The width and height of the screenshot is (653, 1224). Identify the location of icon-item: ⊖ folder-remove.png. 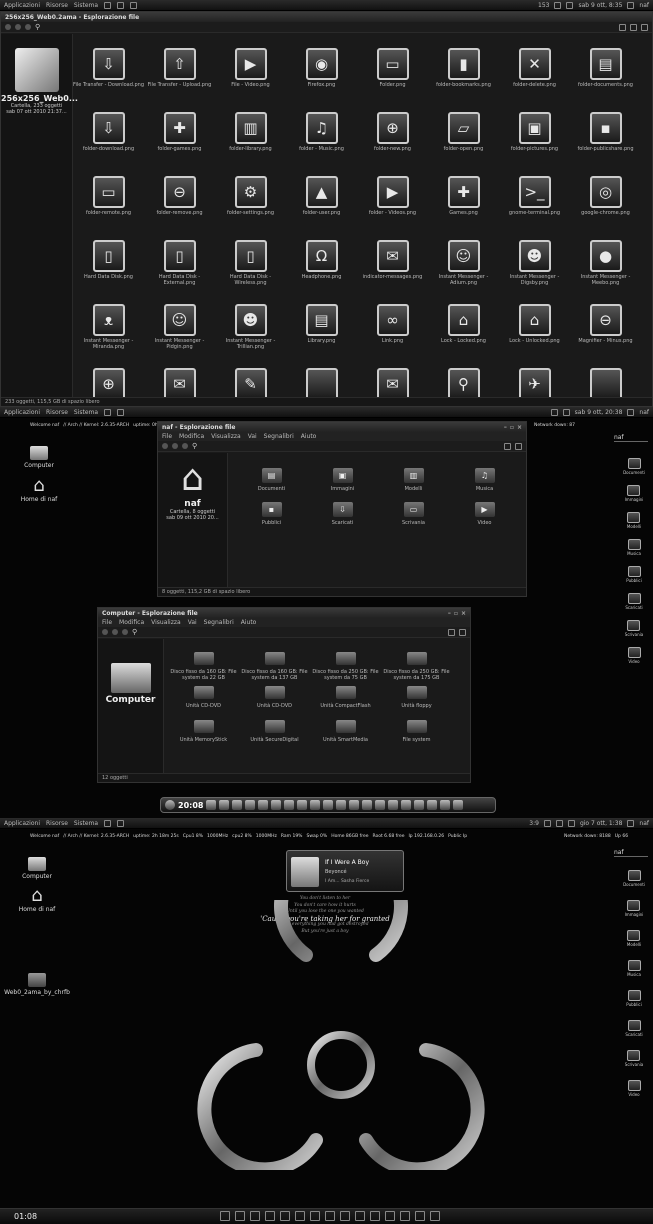
(179, 208).